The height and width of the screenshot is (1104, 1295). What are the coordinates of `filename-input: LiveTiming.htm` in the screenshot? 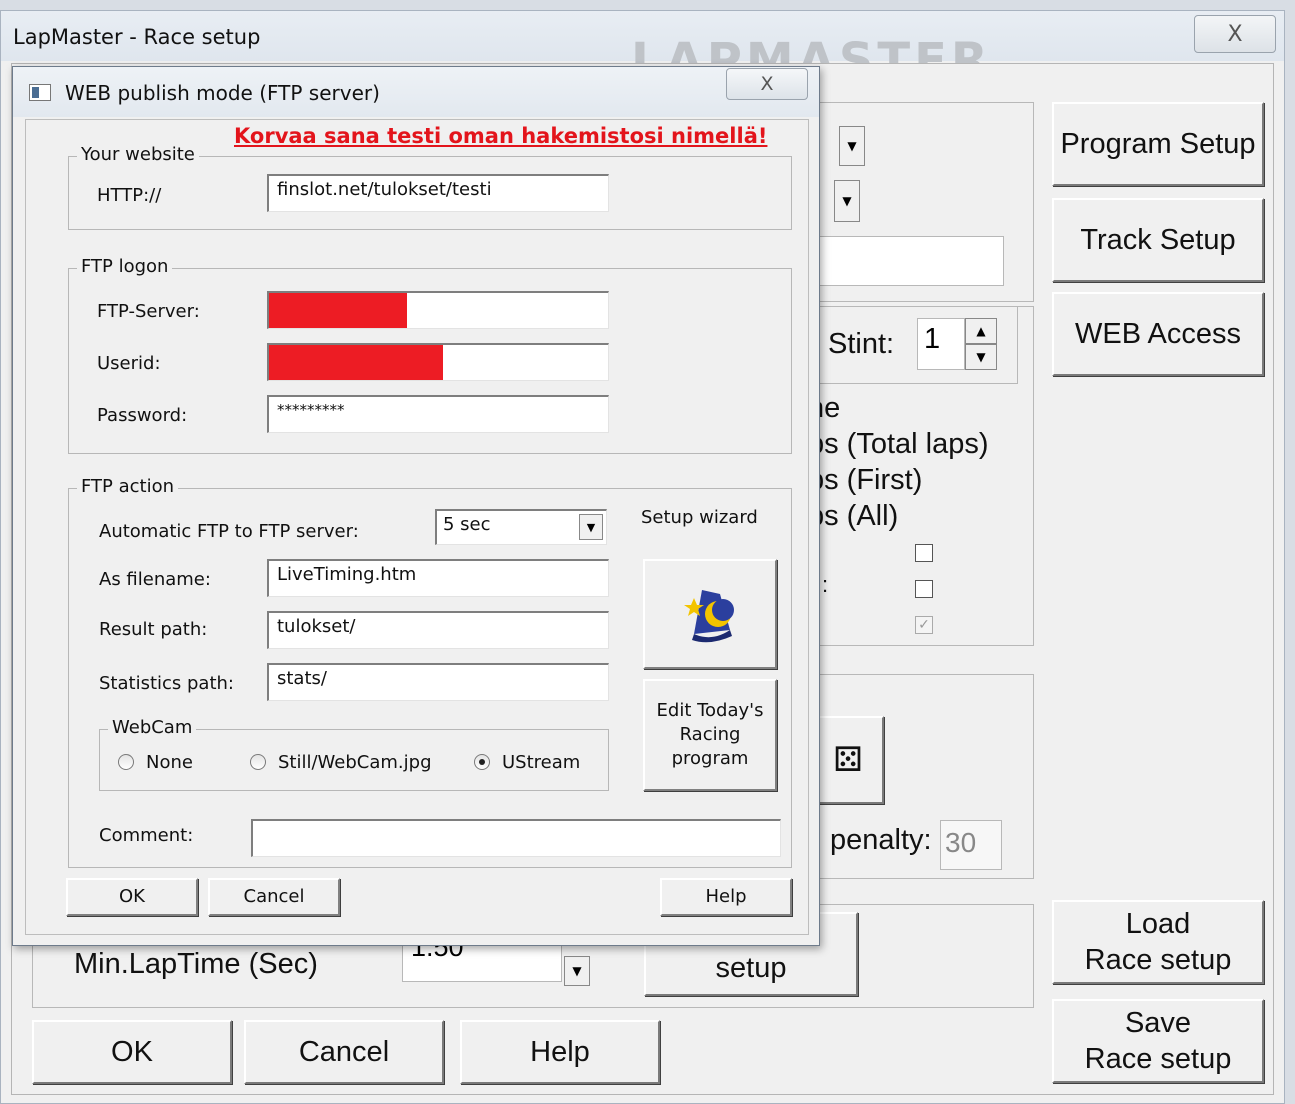 It's located at (438, 578).